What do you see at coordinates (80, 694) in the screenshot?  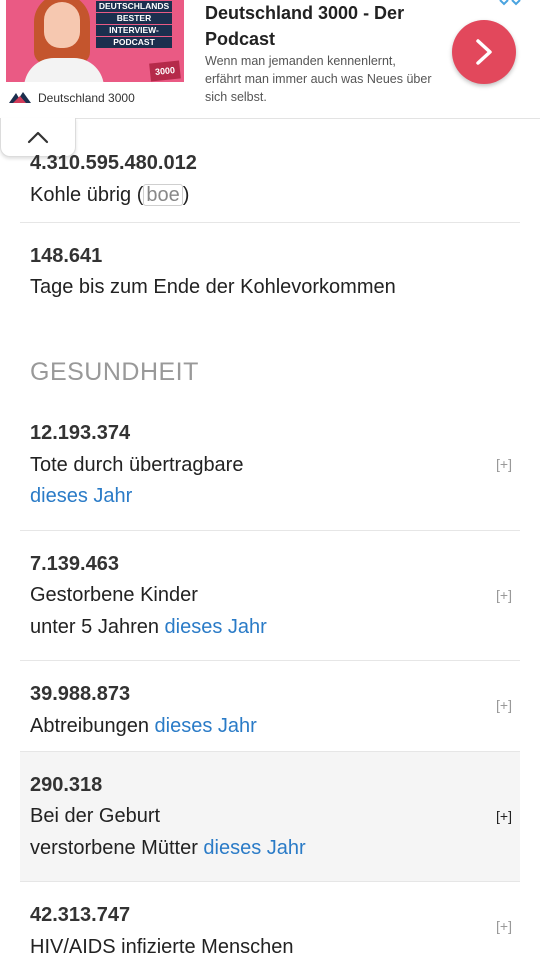 I see `health-value: 39.988.873` at bounding box center [80, 694].